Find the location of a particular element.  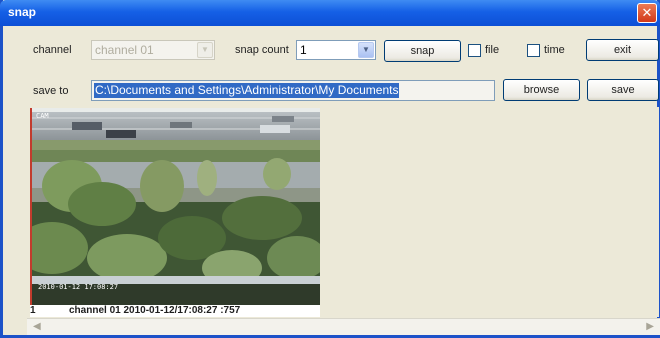

close-icon: ✕ is located at coordinates (647, 12).